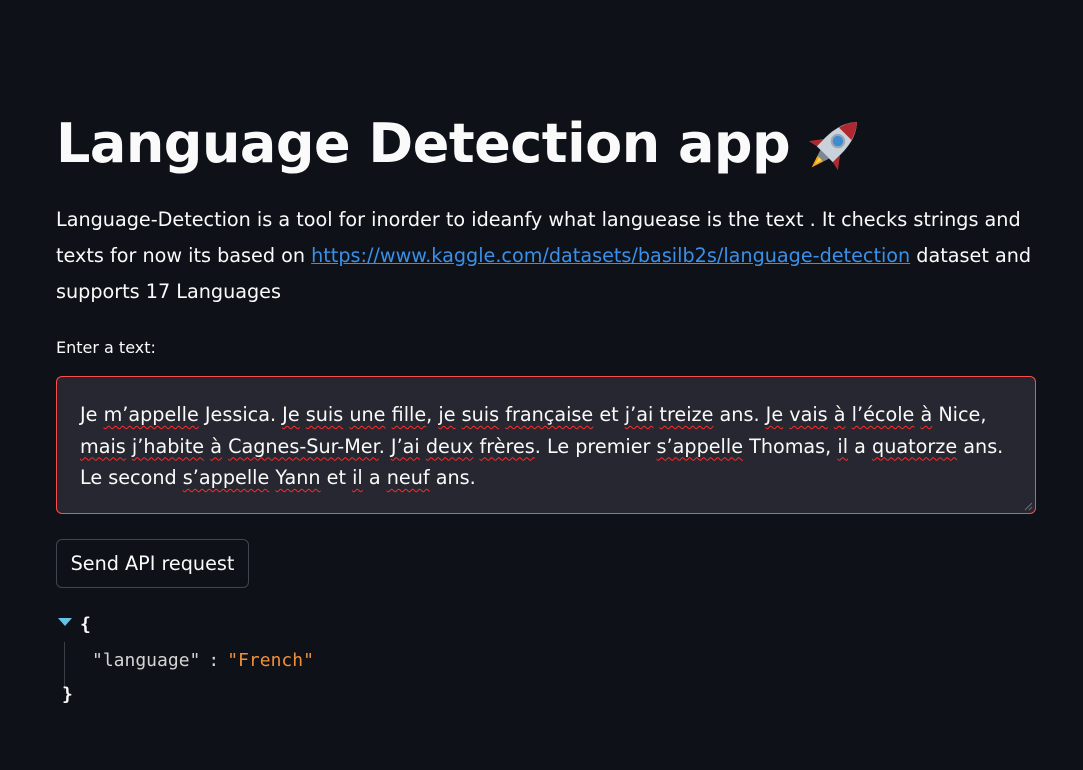  What do you see at coordinates (146, 660) in the screenshot?
I see `json-key: "language"` at bounding box center [146, 660].